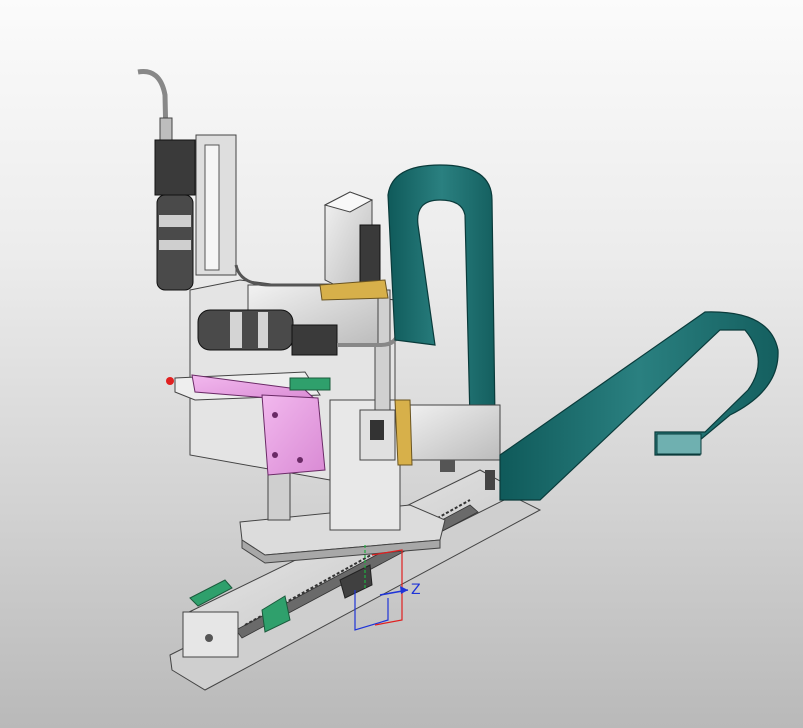 This screenshot has width=803, height=728. Describe the element at coordinates (416, 590) in the screenshot. I see `triad-z-label: Z` at that location.